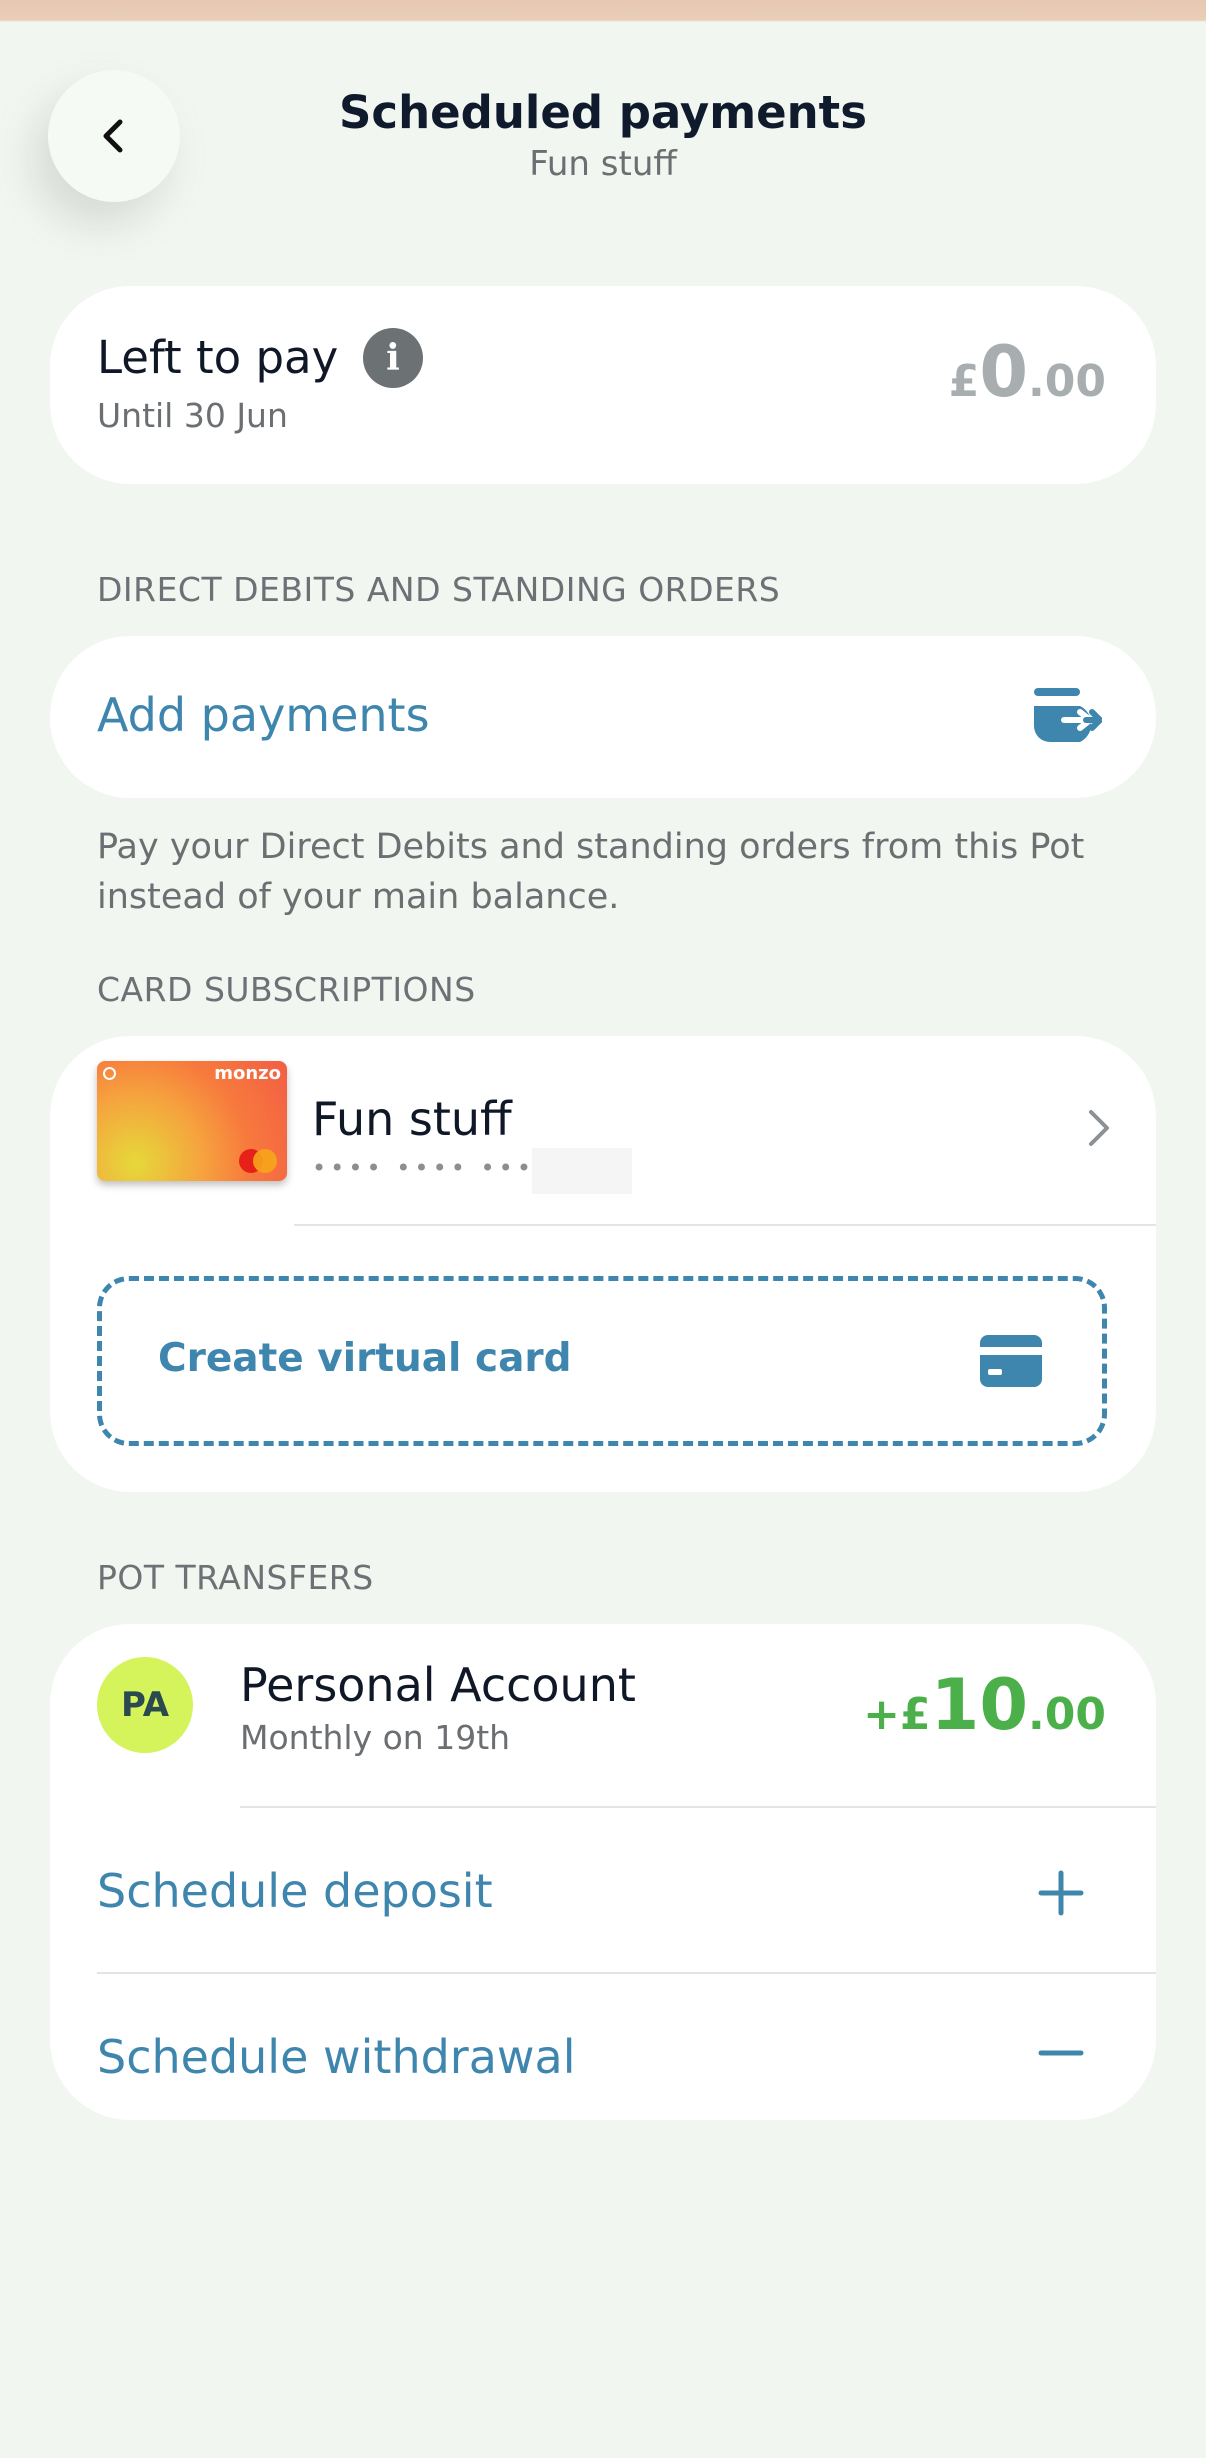 The height and width of the screenshot is (2458, 1206). Describe the element at coordinates (375, 1737) in the screenshot. I see `transfer-schedule: Monthly on 19th` at that location.